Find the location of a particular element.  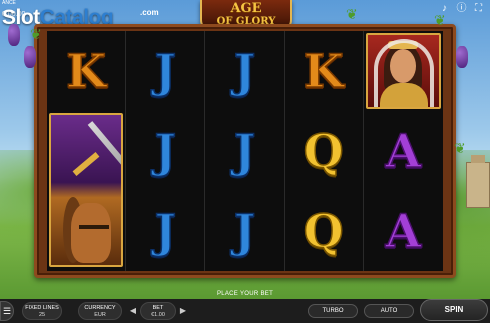

reel-4-cell-1: K is located at coordinates (324, 71).